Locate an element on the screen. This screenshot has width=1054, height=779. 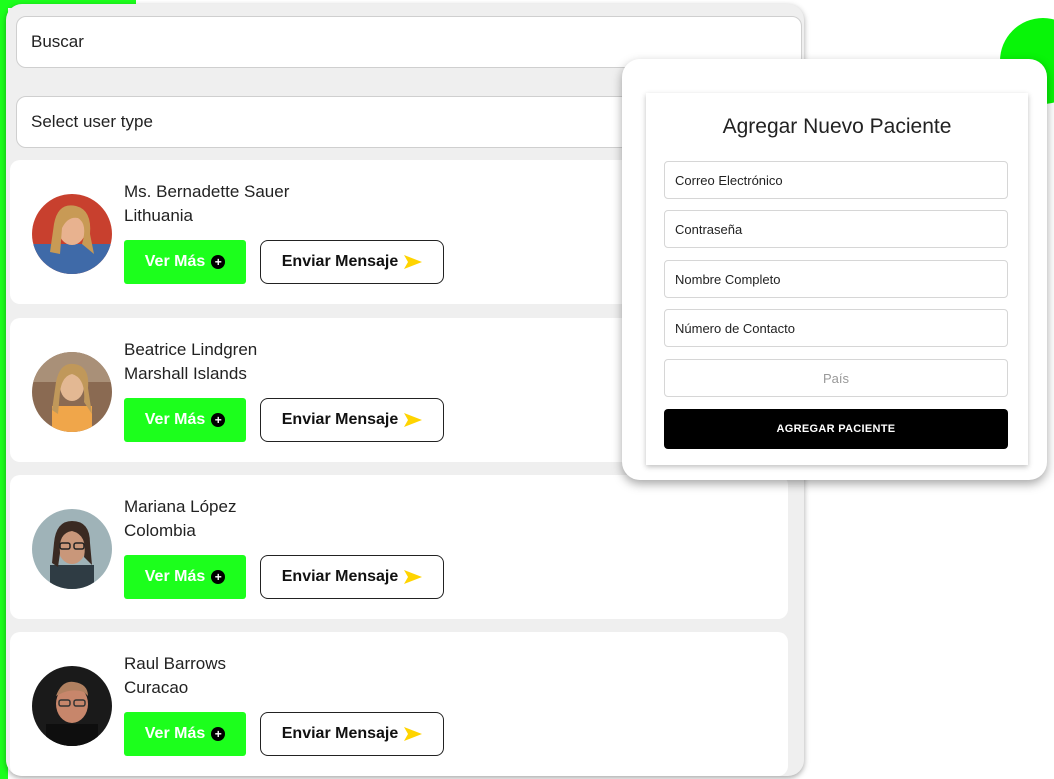
user-type-label: Select user type is located at coordinates (92, 121).